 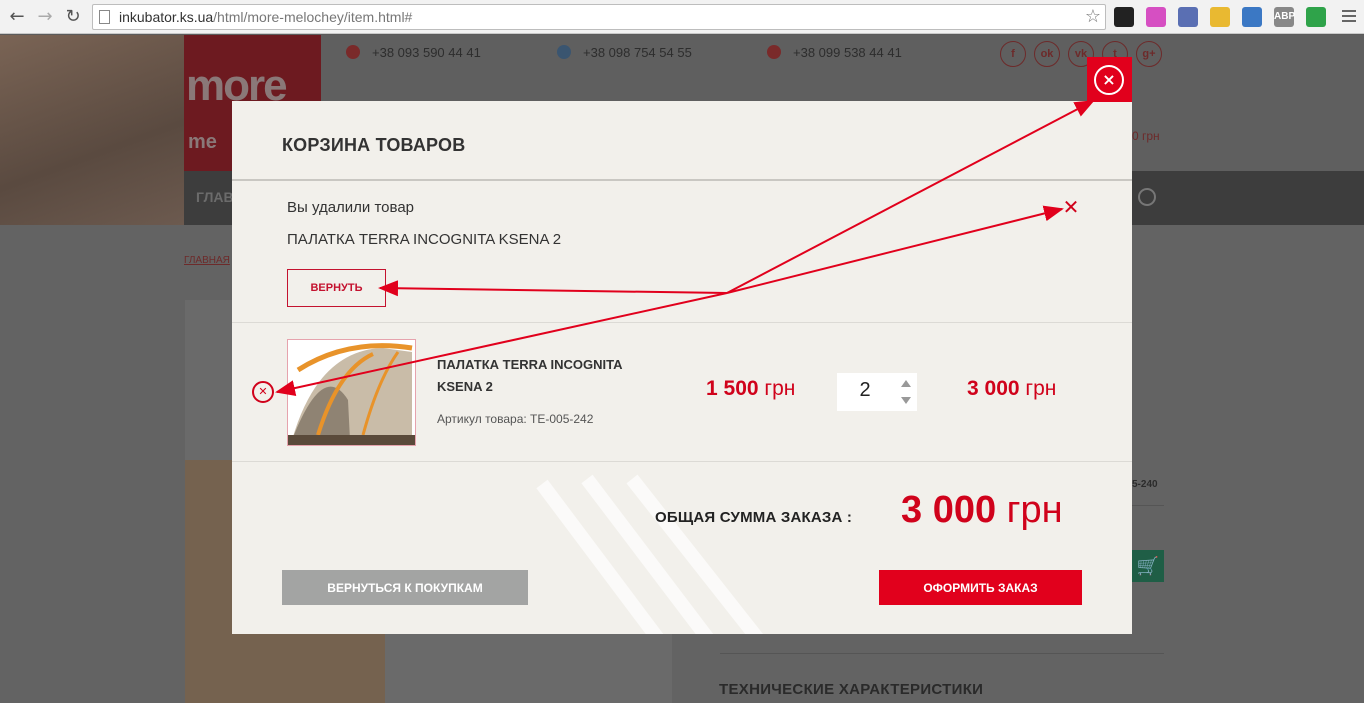 I want to click on close-icon: ×, so click(x=1109, y=80).